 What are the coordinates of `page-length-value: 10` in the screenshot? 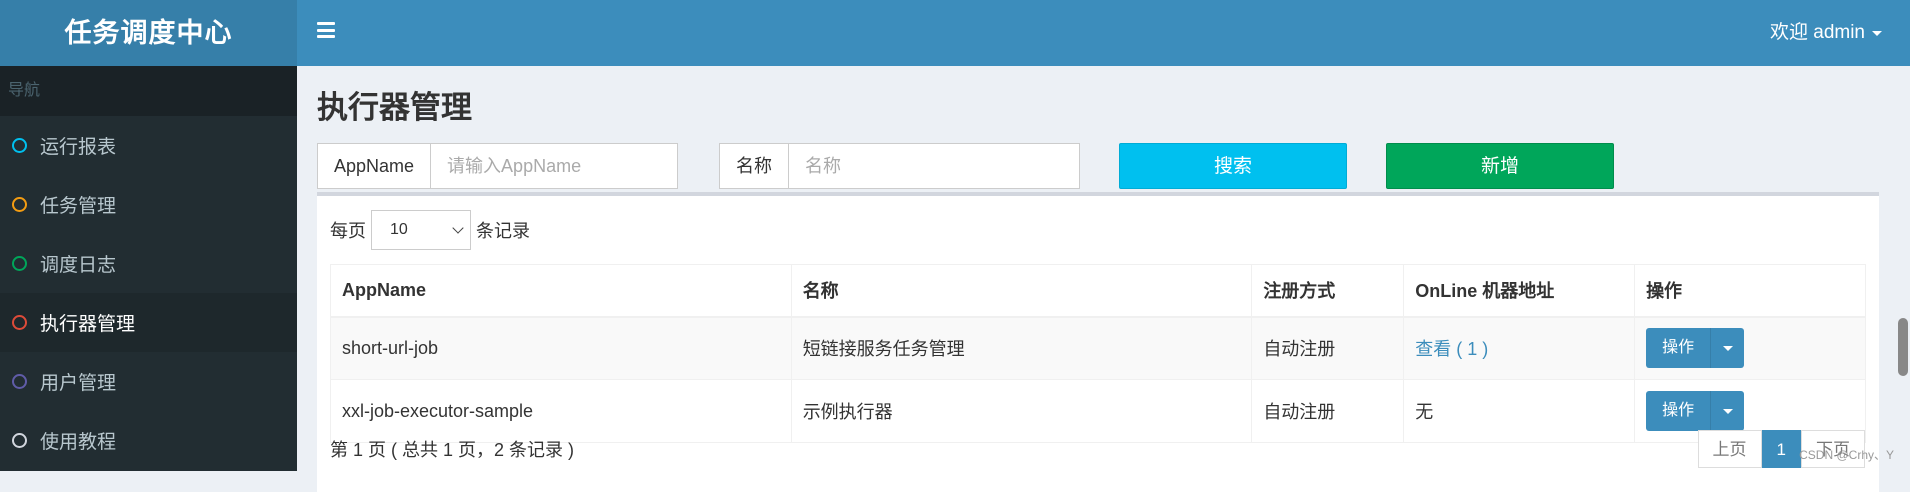 It's located at (399, 230).